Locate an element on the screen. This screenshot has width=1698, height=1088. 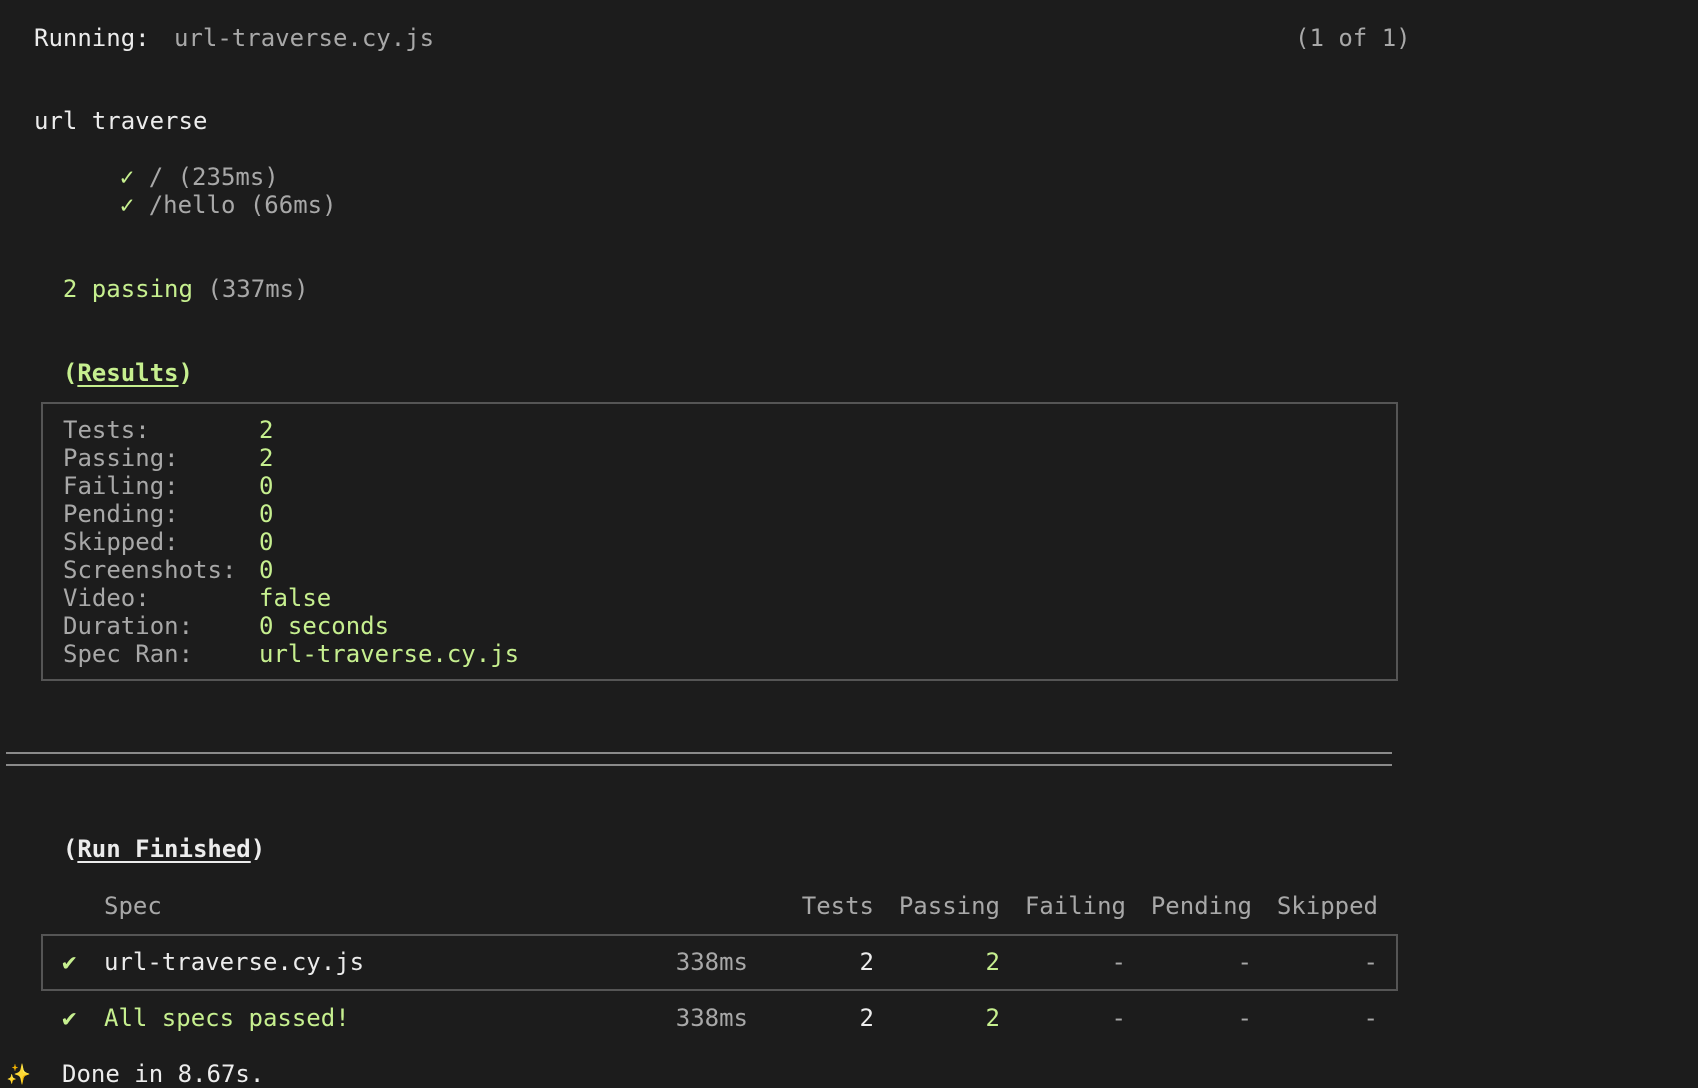
table-header-failing: Failing is located at coordinates (1075, 906).